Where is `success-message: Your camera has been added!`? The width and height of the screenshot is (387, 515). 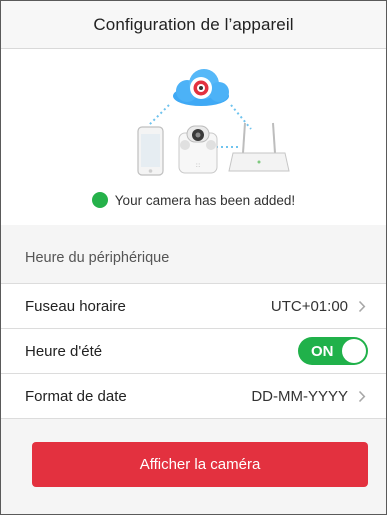
success-message: Your camera has been added! is located at coordinates (205, 200).